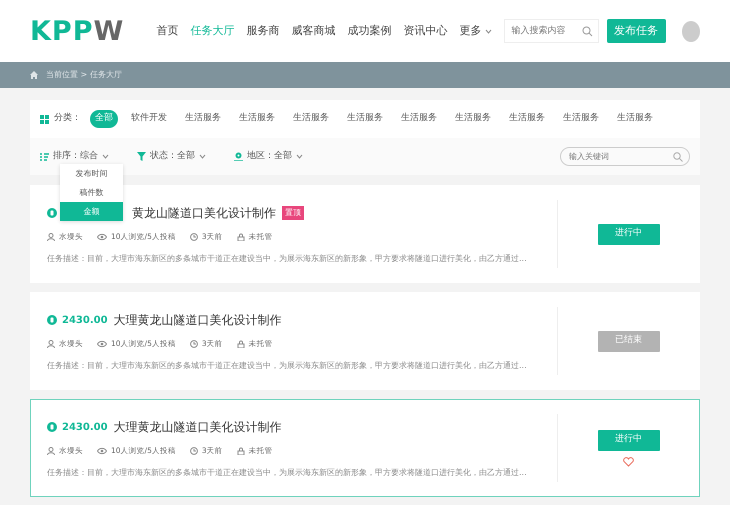 The height and width of the screenshot is (505, 730). What do you see at coordinates (167, 31) in the screenshot?
I see `nav-link: 首页` at bounding box center [167, 31].